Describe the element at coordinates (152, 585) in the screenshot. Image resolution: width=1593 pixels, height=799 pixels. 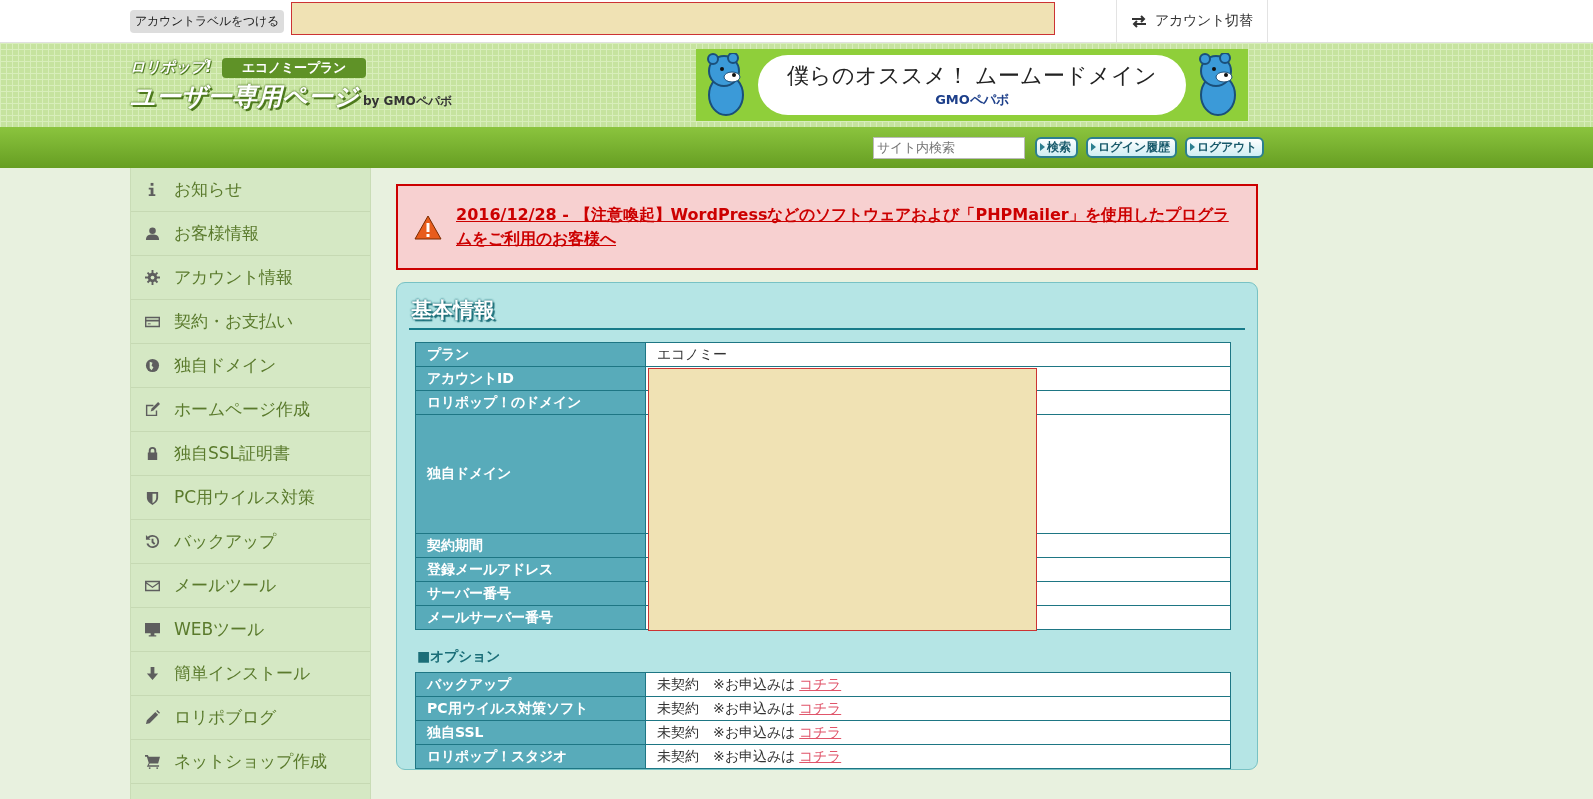
I see `mail-icon` at that location.